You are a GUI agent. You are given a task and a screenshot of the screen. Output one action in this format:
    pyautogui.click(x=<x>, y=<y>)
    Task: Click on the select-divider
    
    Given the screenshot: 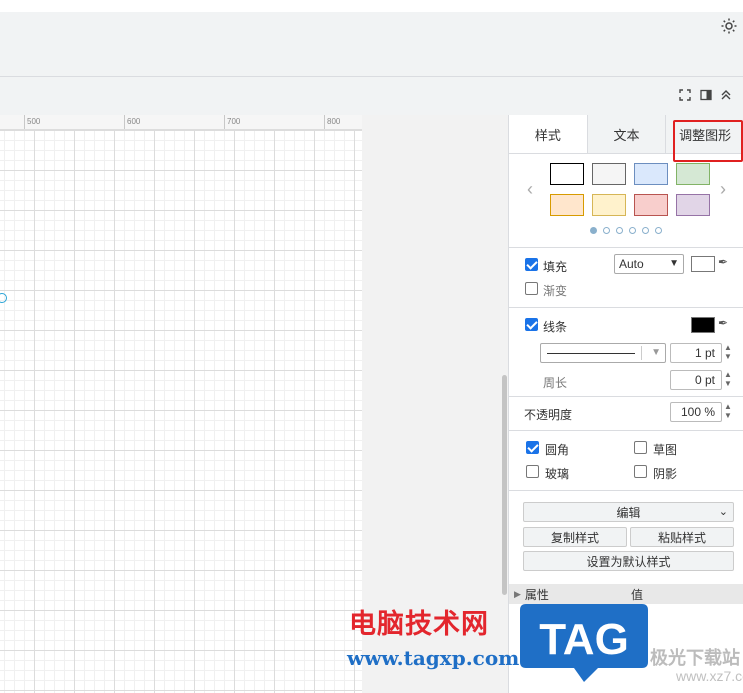 What is the action you would take?
    pyautogui.click(x=641, y=353)
    